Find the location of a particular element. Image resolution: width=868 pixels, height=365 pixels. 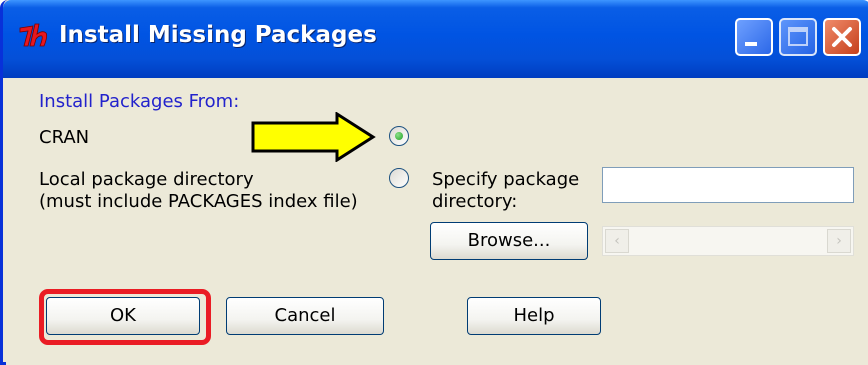

specify-dir-label: Specify package is located at coordinates (506, 179).